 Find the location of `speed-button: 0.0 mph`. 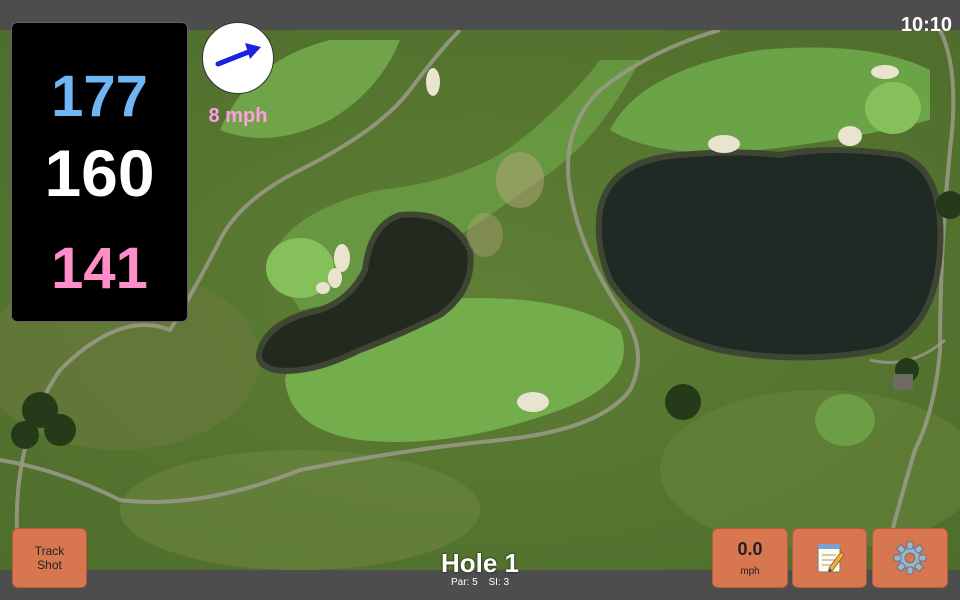

speed-button: 0.0 mph is located at coordinates (750, 558).